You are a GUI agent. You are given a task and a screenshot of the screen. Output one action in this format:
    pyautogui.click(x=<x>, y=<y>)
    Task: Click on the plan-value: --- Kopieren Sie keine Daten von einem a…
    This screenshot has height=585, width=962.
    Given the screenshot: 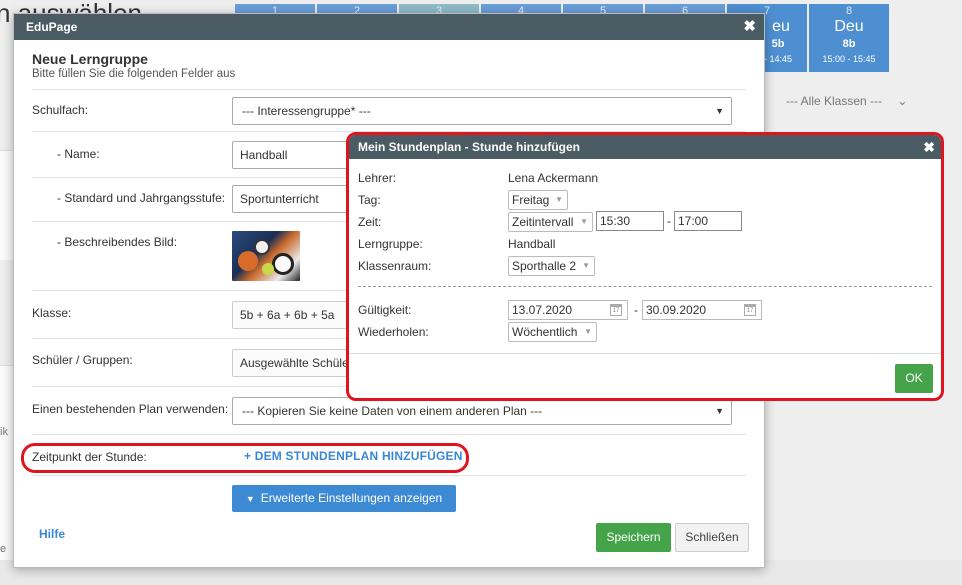 What is the action you would take?
    pyautogui.click(x=392, y=411)
    